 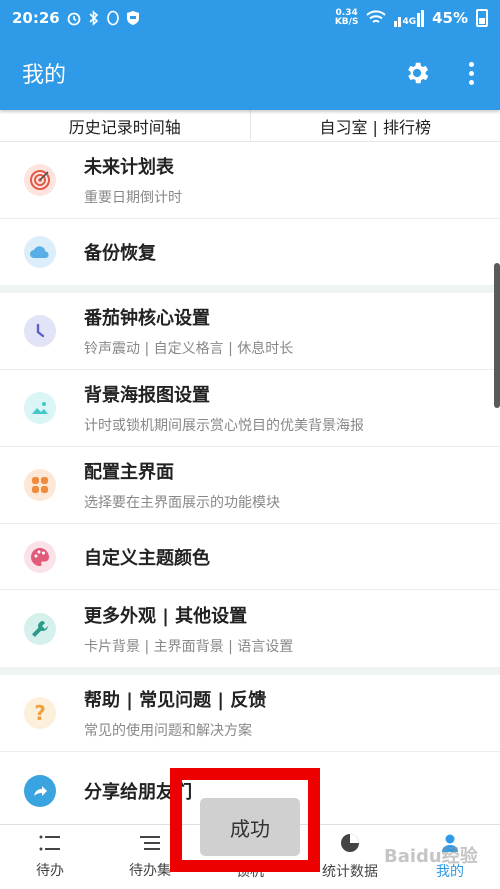 I want to click on tab-todo: 待办, so click(x=50, y=857).